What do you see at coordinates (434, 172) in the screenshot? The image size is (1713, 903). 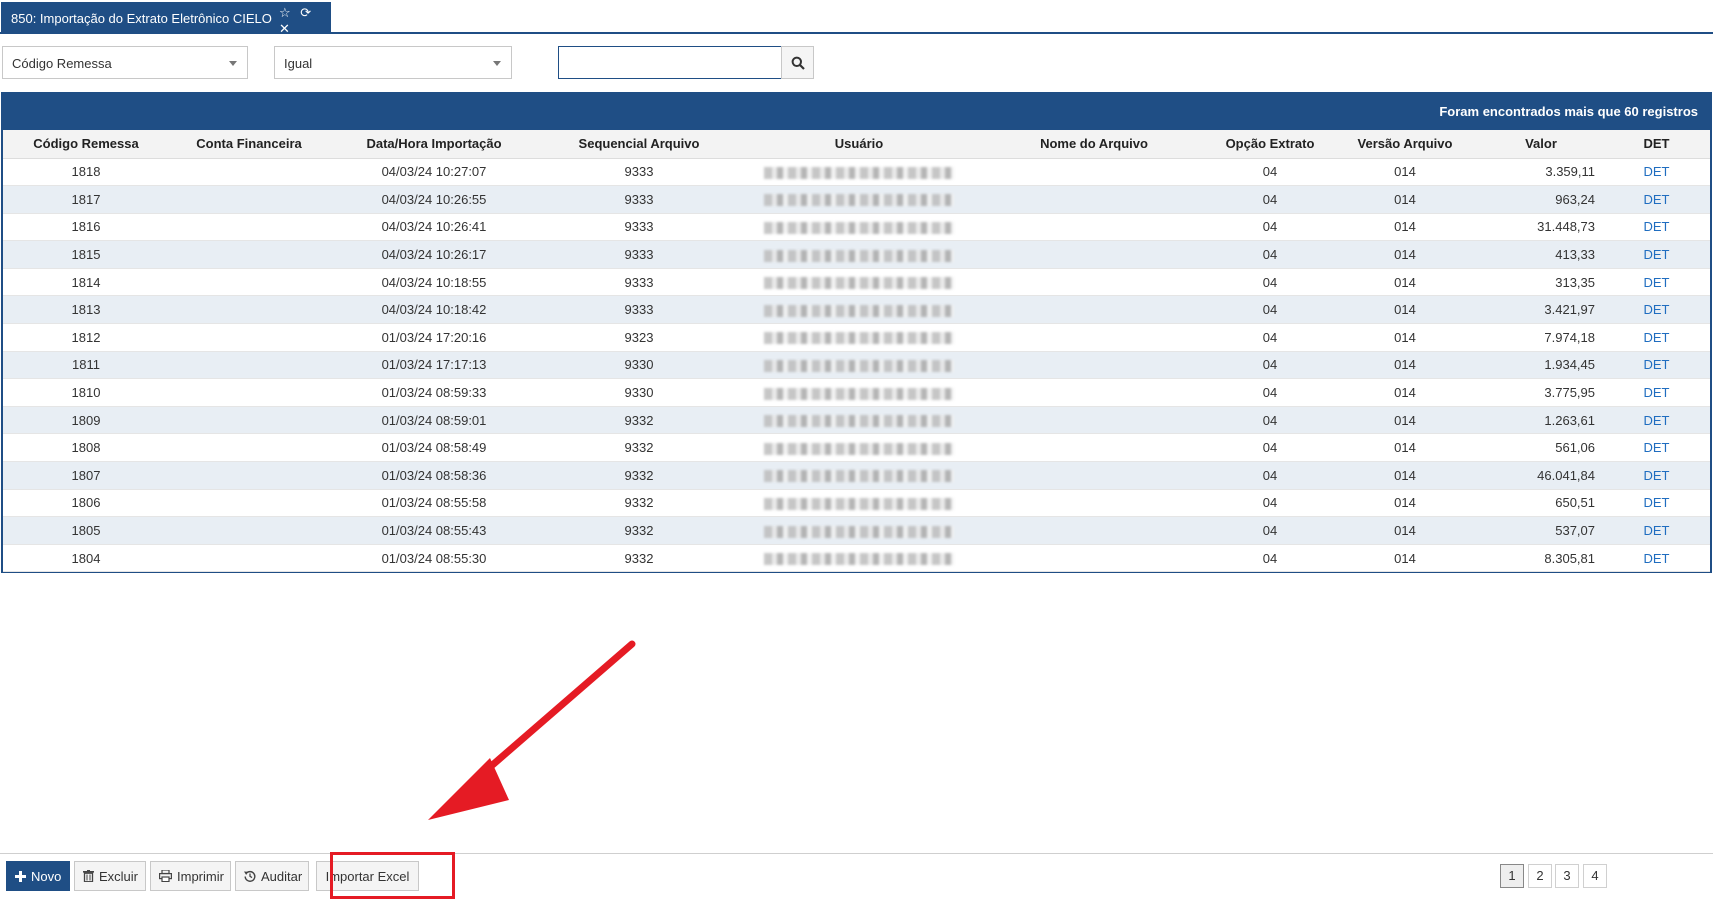 I see `cell-datahora: 04/03/24 10:27:07` at bounding box center [434, 172].